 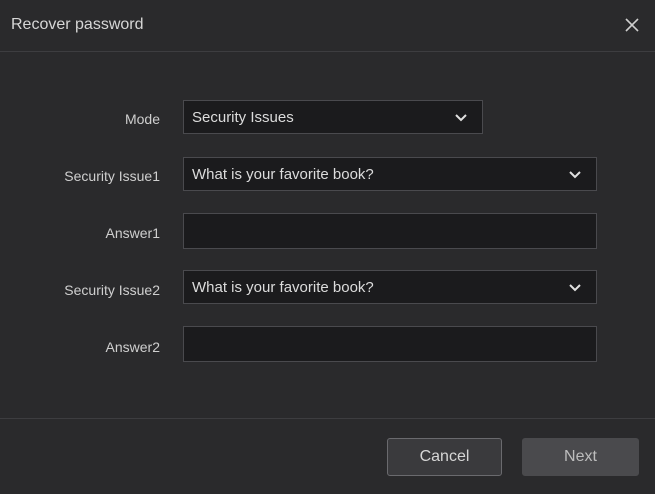 I want to click on dialog-title: Recover password, so click(x=77, y=24).